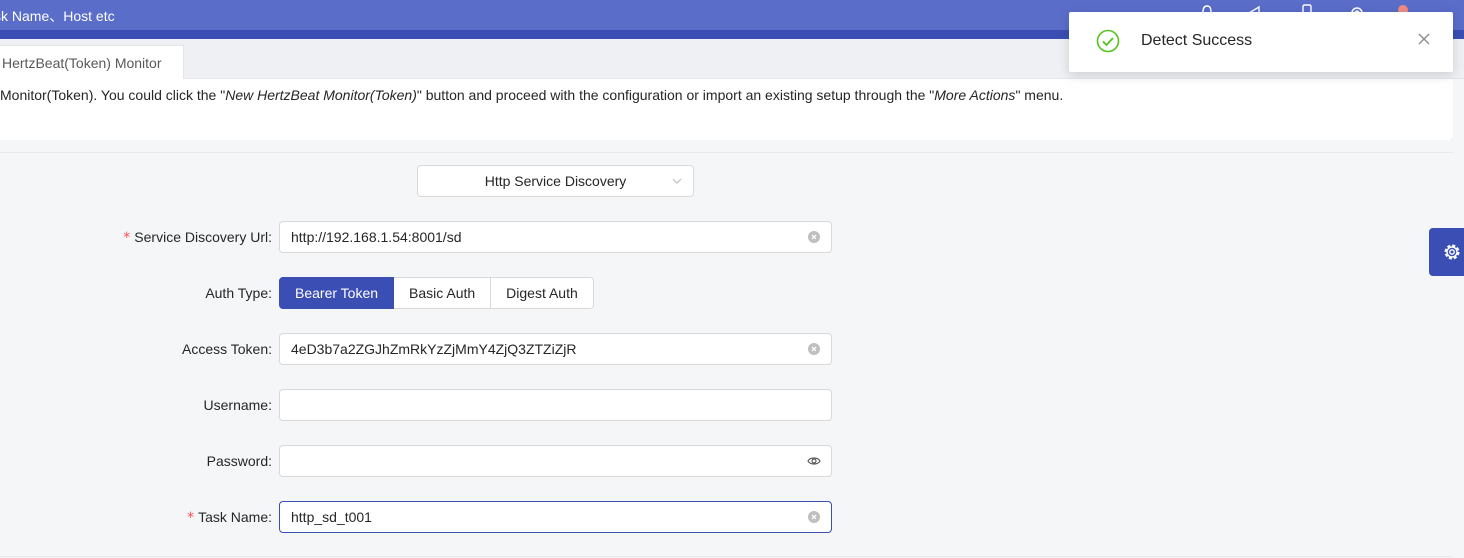  What do you see at coordinates (555, 517) in the screenshot?
I see `task-name-input: http_sd_t001` at bounding box center [555, 517].